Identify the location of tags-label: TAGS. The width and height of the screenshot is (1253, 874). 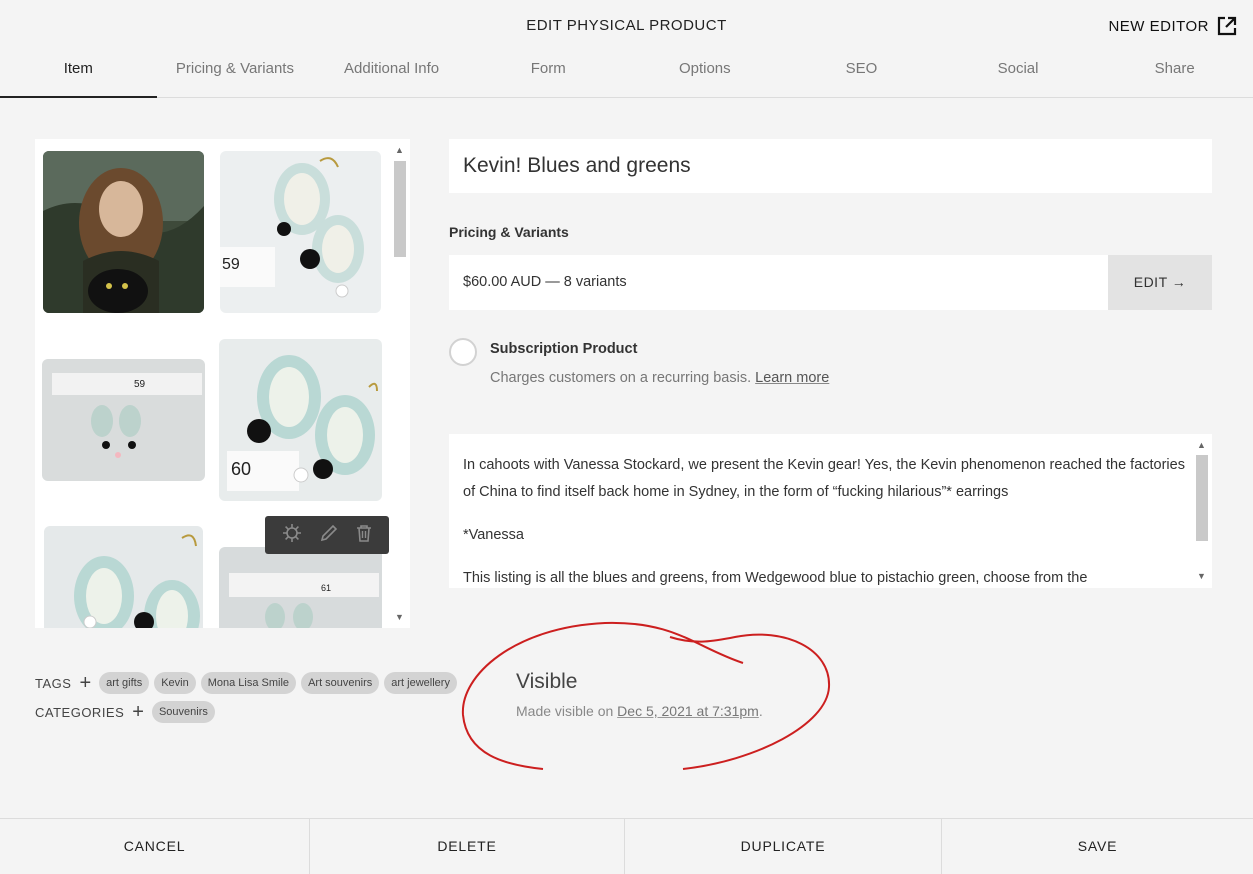
(53, 683).